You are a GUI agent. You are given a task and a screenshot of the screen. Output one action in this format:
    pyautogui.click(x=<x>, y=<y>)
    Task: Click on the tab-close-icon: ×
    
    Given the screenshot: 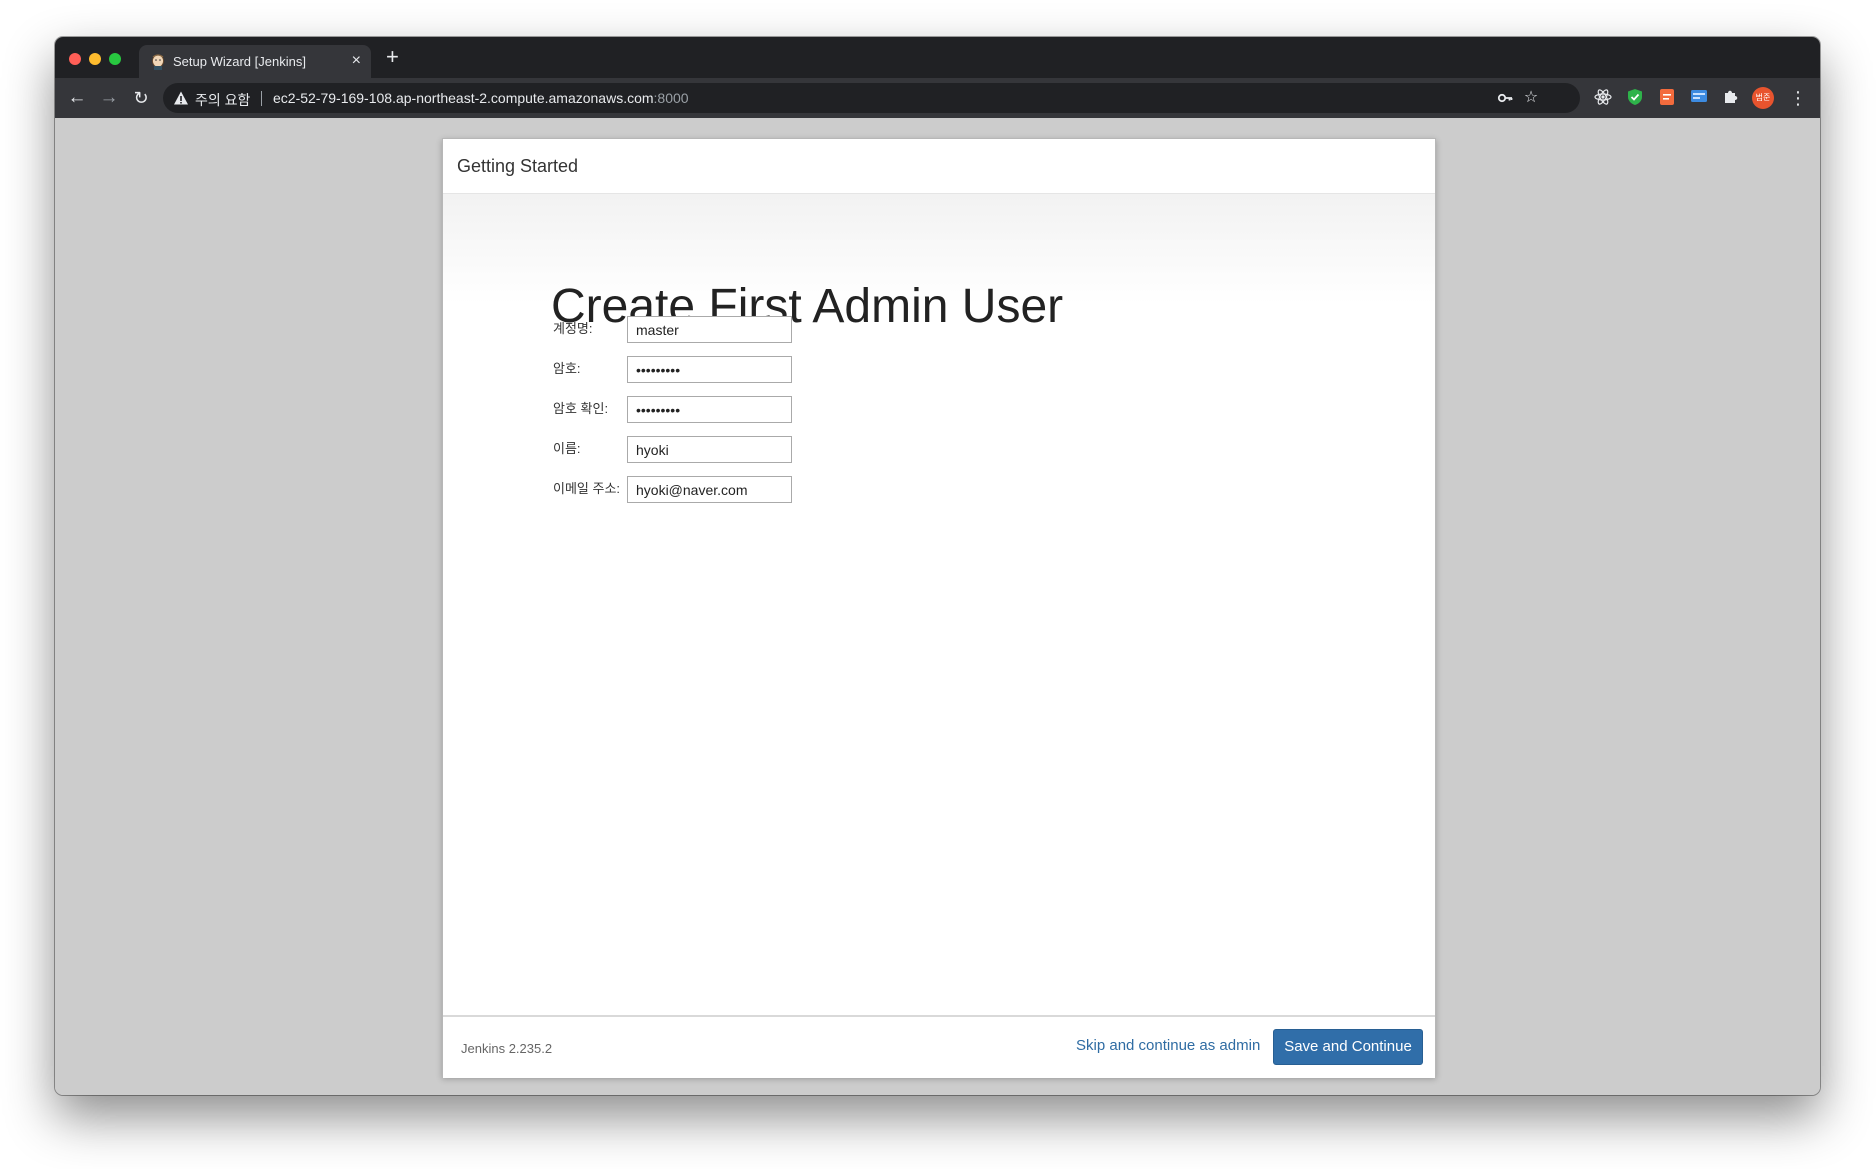 What is the action you would take?
    pyautogui.click(x=356, y=61)
    